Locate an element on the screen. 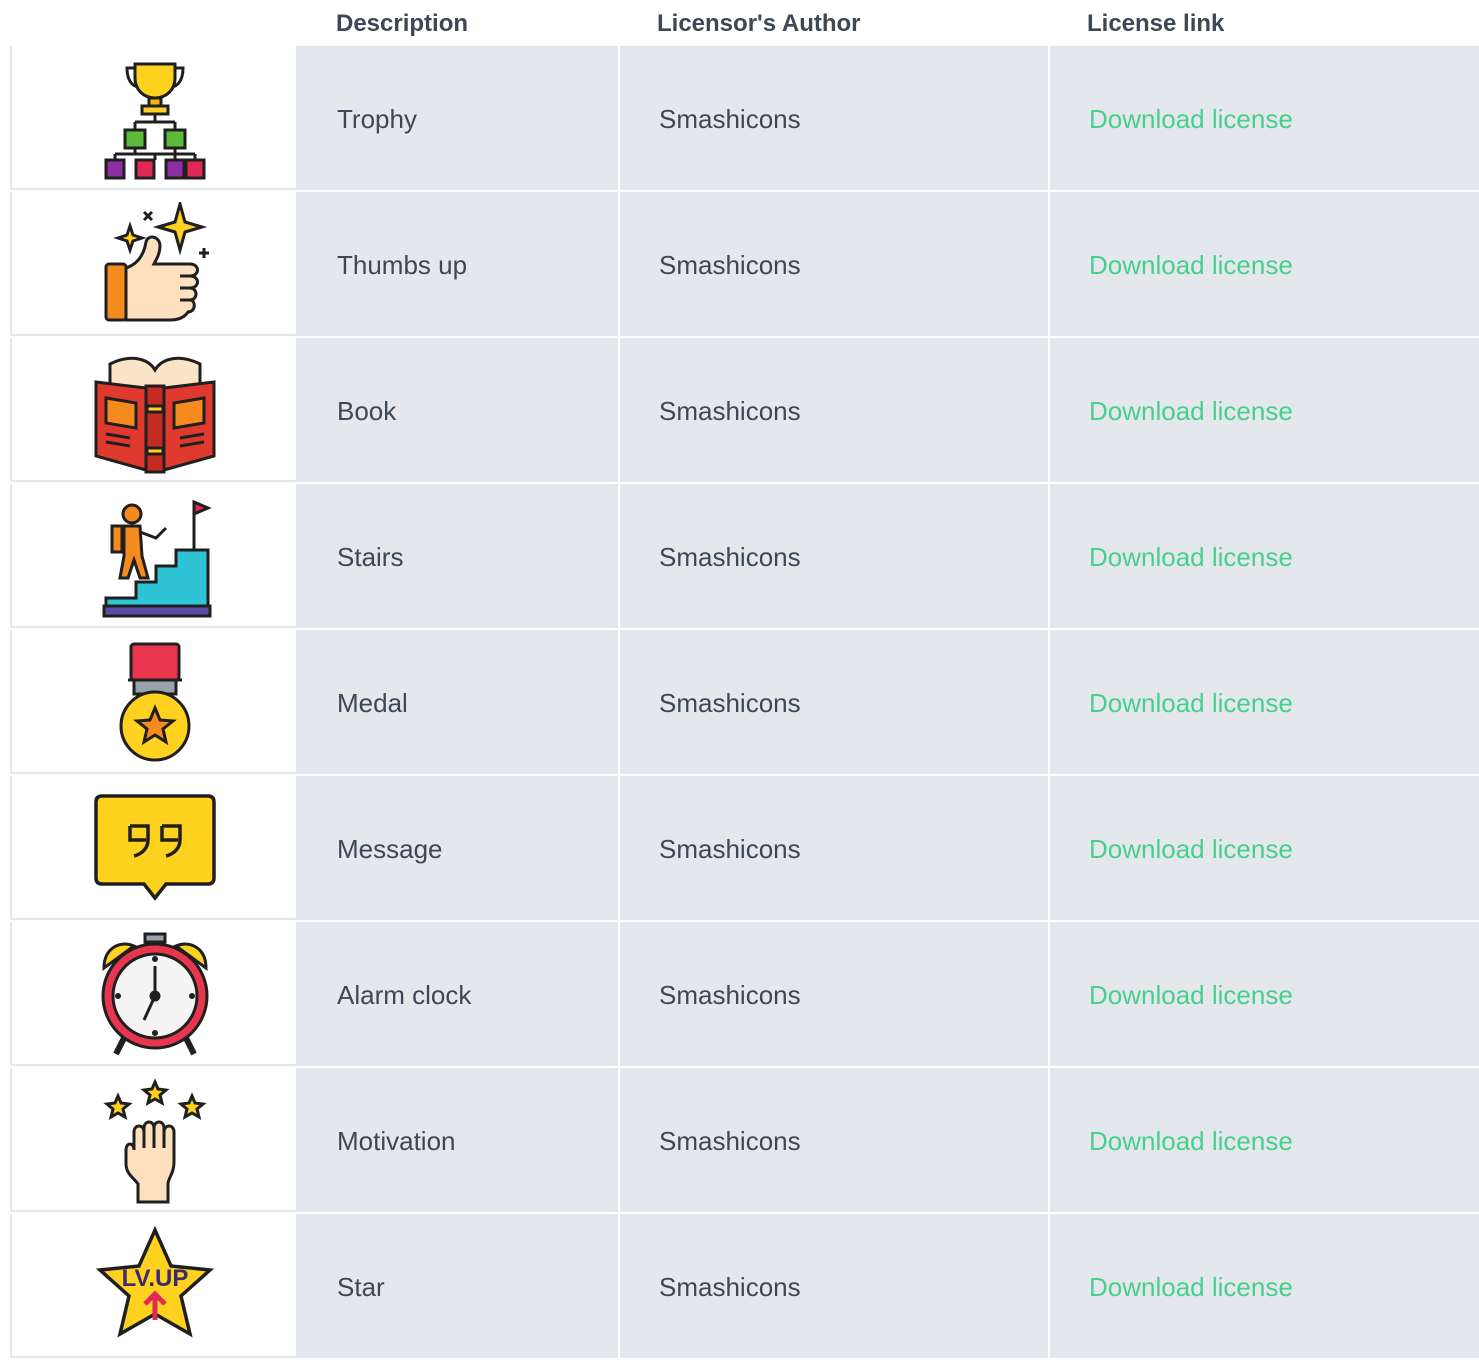  table-row: Trophy Smashicons Download license is located at coordinates (744, 119).